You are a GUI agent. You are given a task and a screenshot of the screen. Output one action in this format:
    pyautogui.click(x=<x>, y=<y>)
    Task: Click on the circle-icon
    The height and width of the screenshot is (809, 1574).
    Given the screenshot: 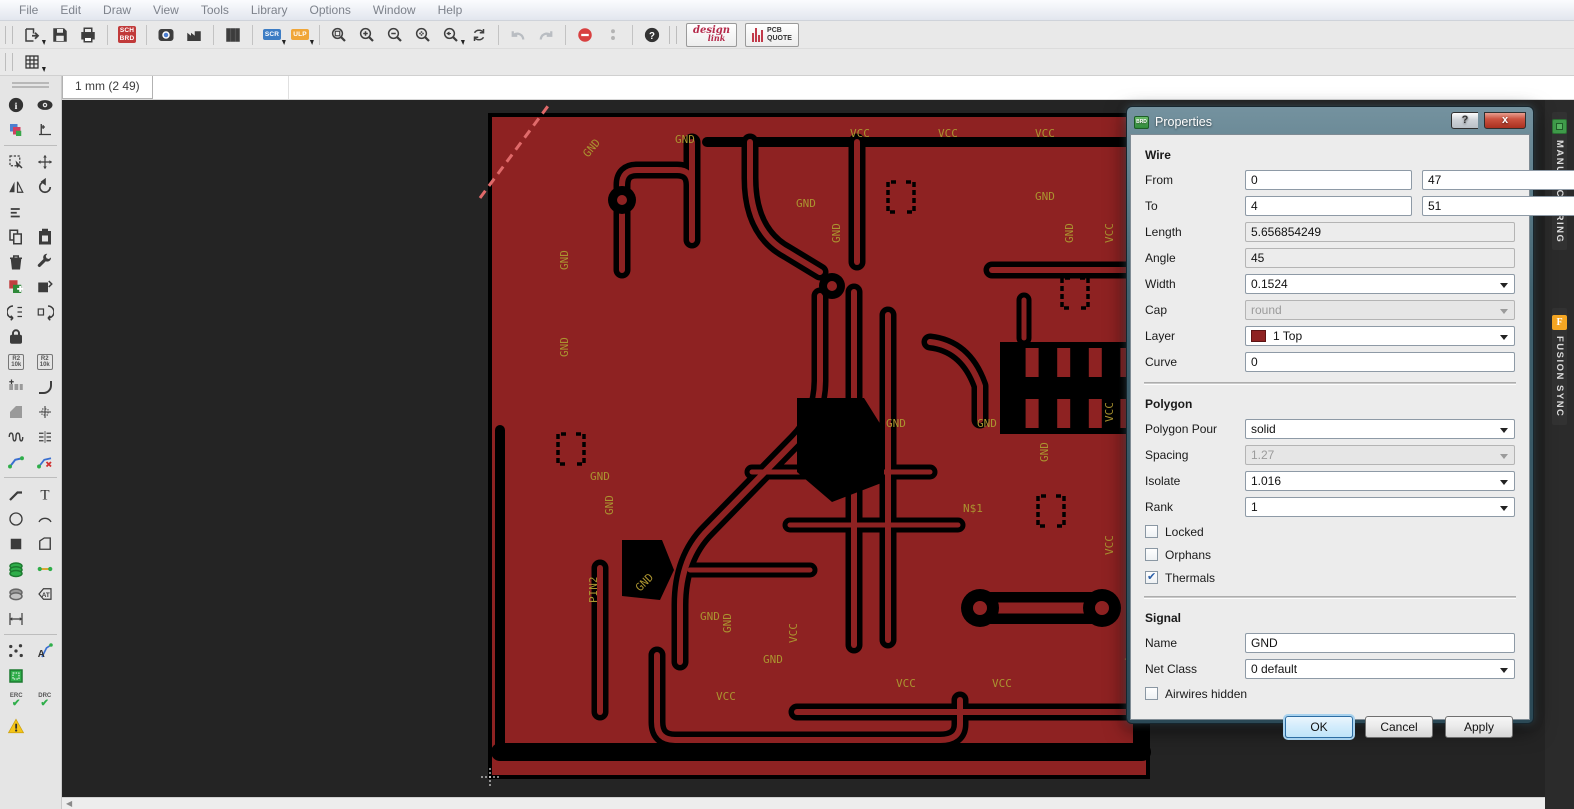 What is the action you would take?
    pyautogui.click(x=16, y=518)
    